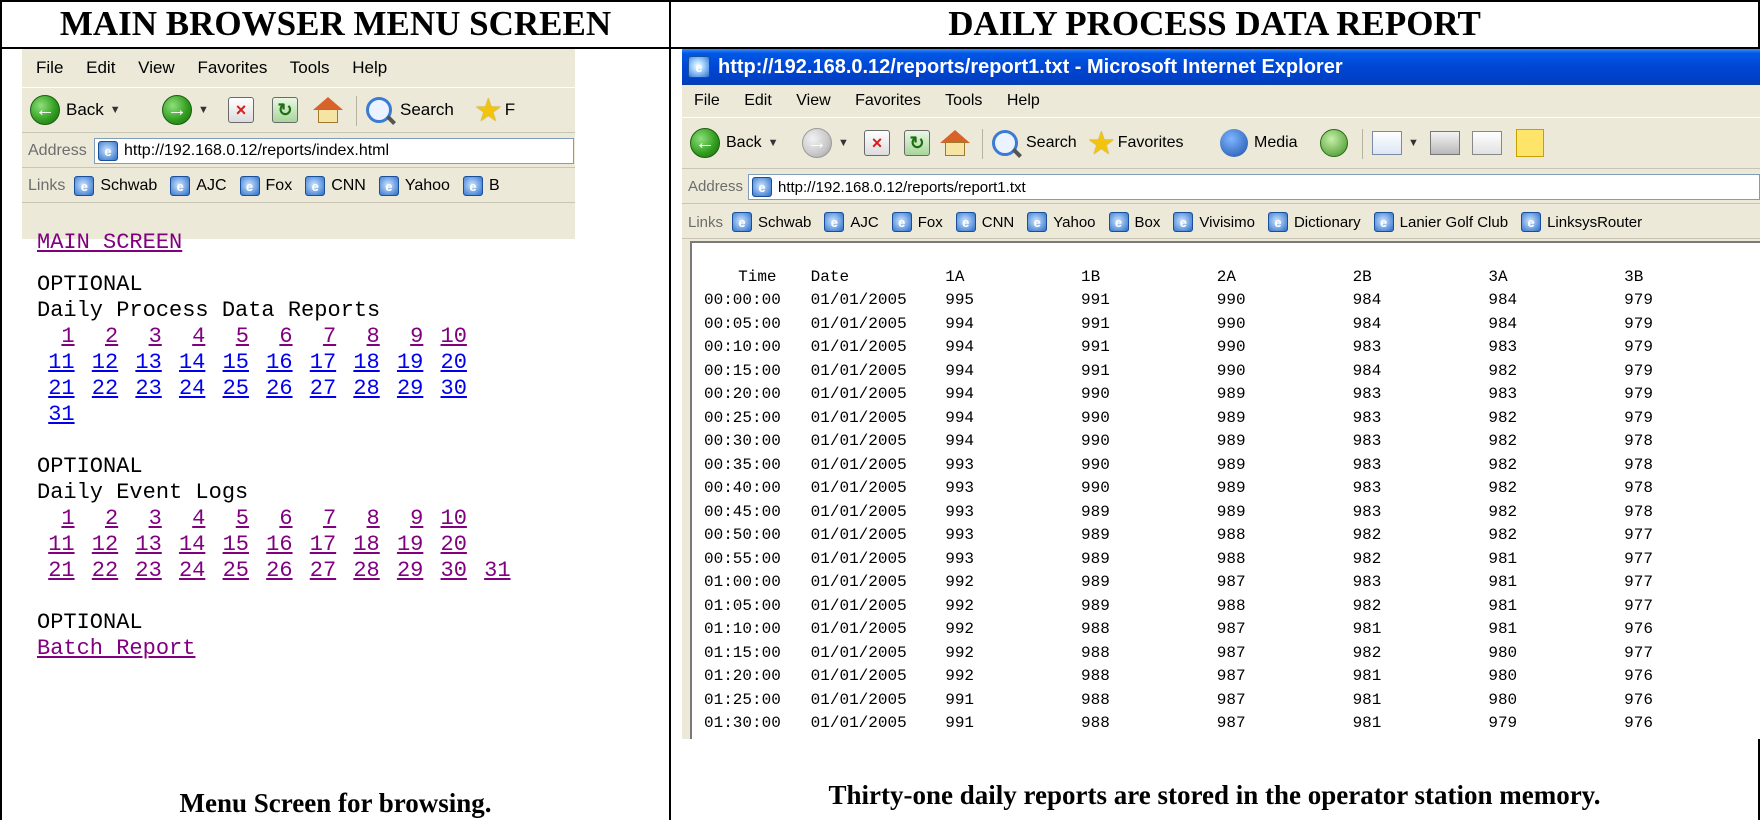  What do you see at coordinates (275, 571) in the screenshot?
I see `event-log-link-day-26: 26` at bounding box center [275, 571].